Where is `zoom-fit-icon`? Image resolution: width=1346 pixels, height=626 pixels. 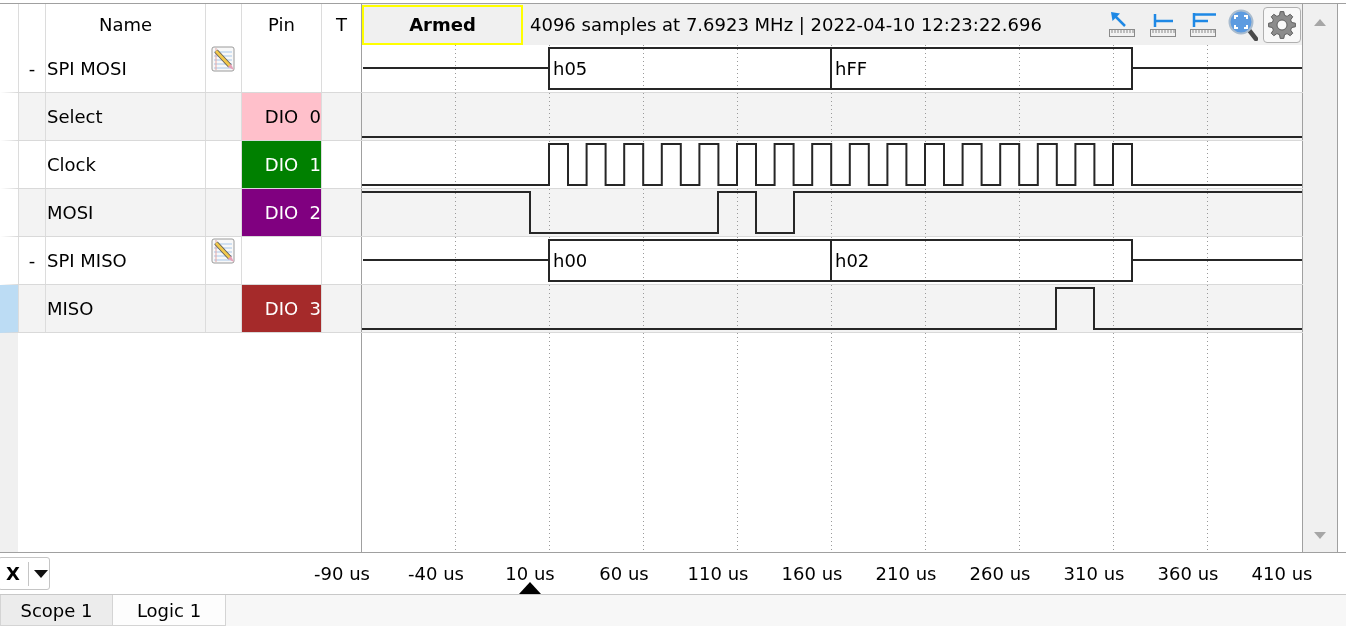 zoom-fit-icon is located at coordinates (1243, 24).